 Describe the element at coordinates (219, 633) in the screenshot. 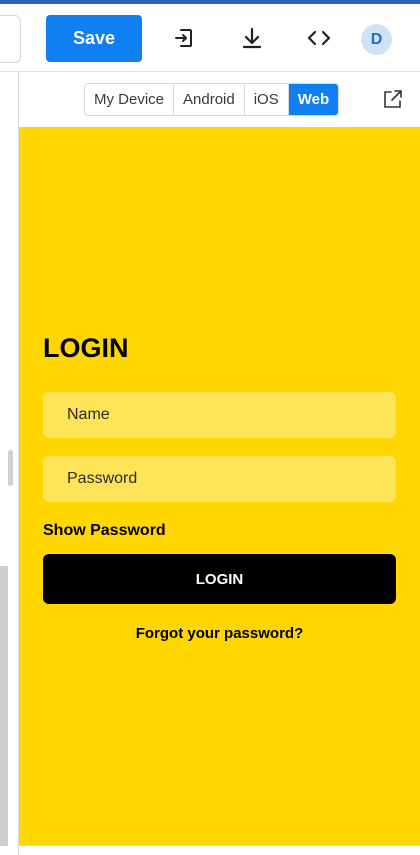

I see `forgot-password-link: Forgot your password?` at that location.